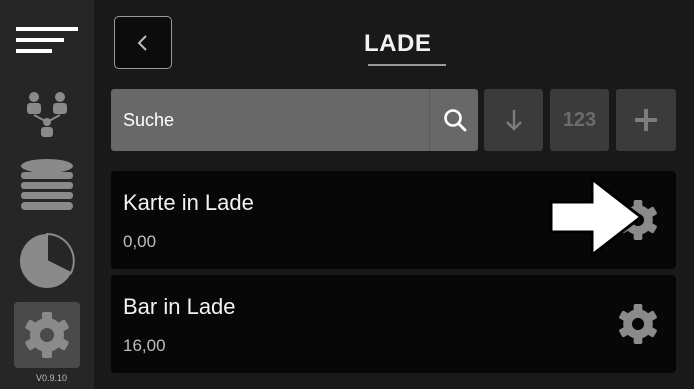  I want to click on sidebar-item-statistics, so click(47, 261).